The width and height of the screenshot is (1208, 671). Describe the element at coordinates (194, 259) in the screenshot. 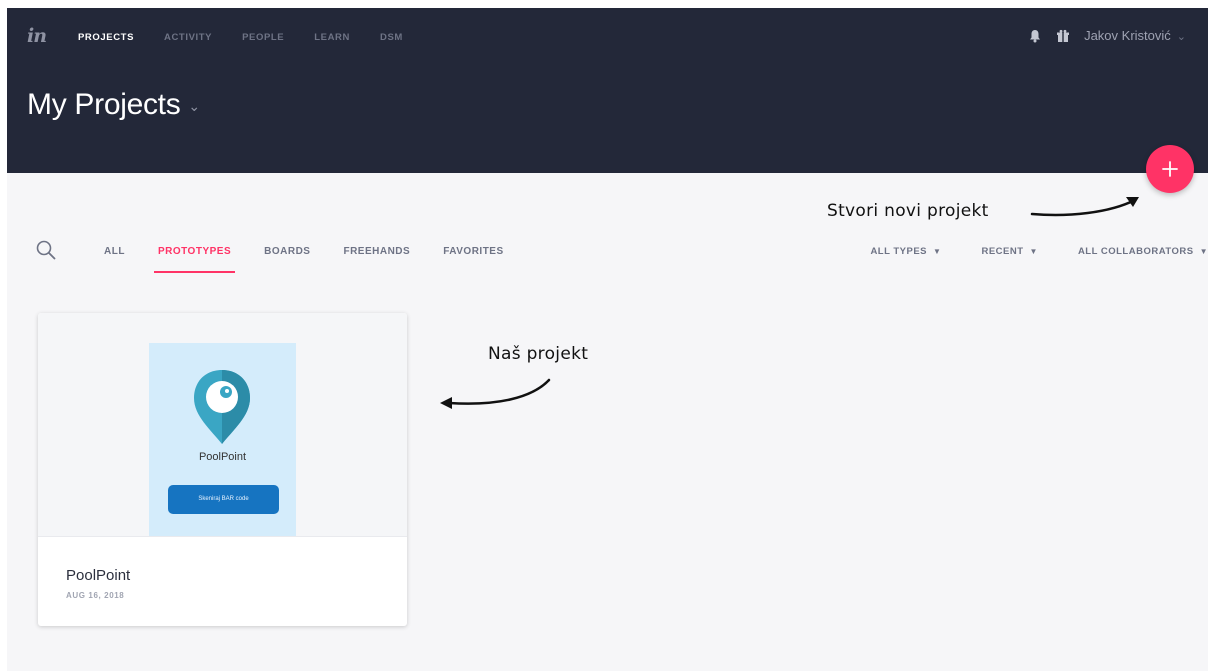

I see `tab-prototypes: PROTOTYPES` at that location.